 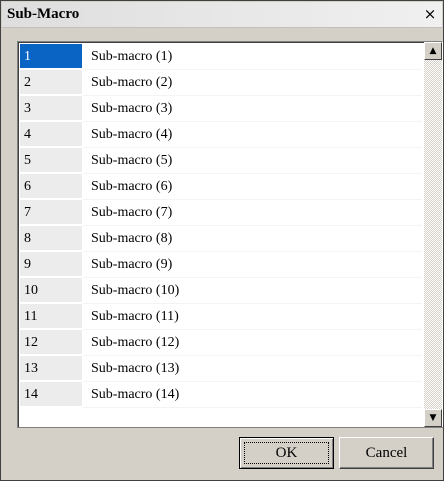 What do you see at coordinates (51, 108) in the screenshot?
I see `item-index: 3` at bounding box center [51, 108].